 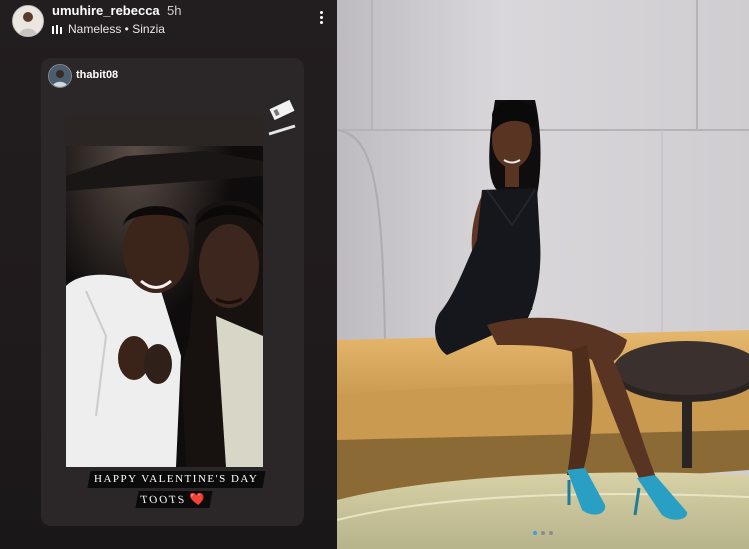 I want to click on music-attribution: Nameless • Sinzia, so click(x=108, y=29).